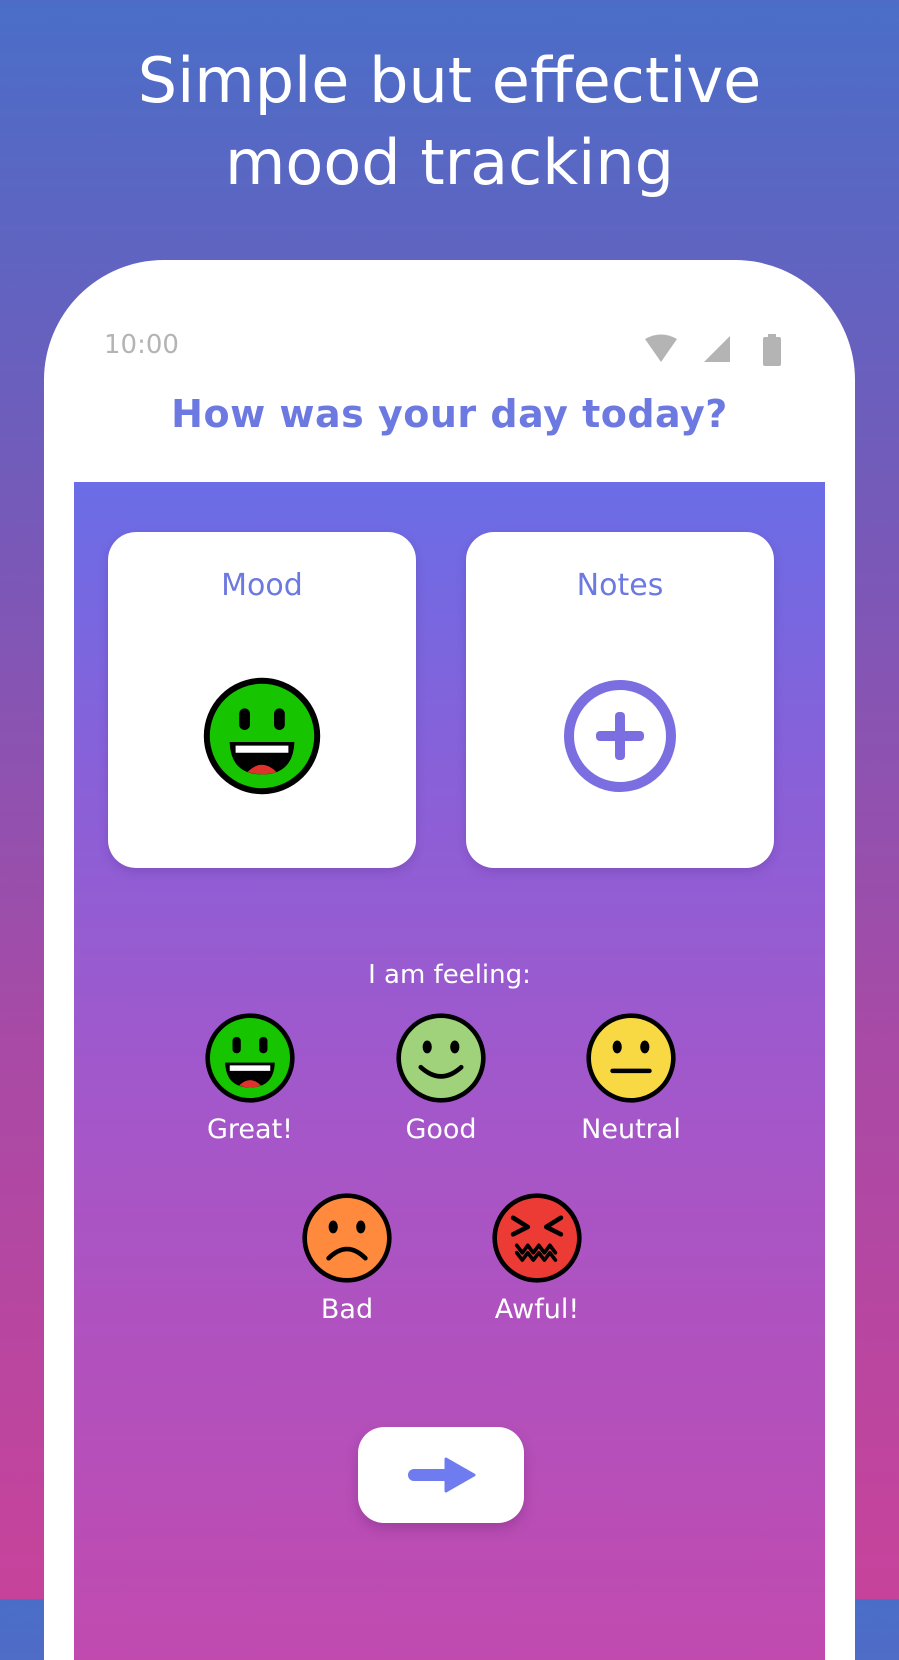 This screenshot has height=1660, width=899. Describe the element at coordinates (631, 1129) in the screenshot. I see `mood-label-neutral: Neutral` at that location.